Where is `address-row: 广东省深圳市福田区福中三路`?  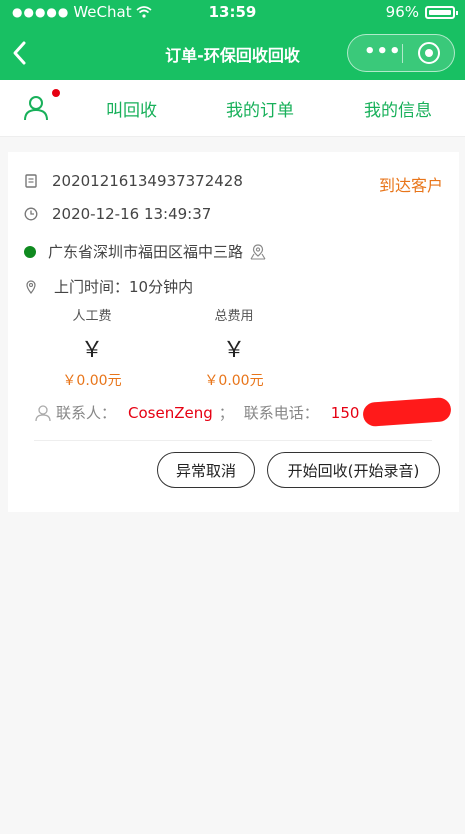 address-row: 广东省深圳市福田区福中三路 is located at coordinates (145, 251).